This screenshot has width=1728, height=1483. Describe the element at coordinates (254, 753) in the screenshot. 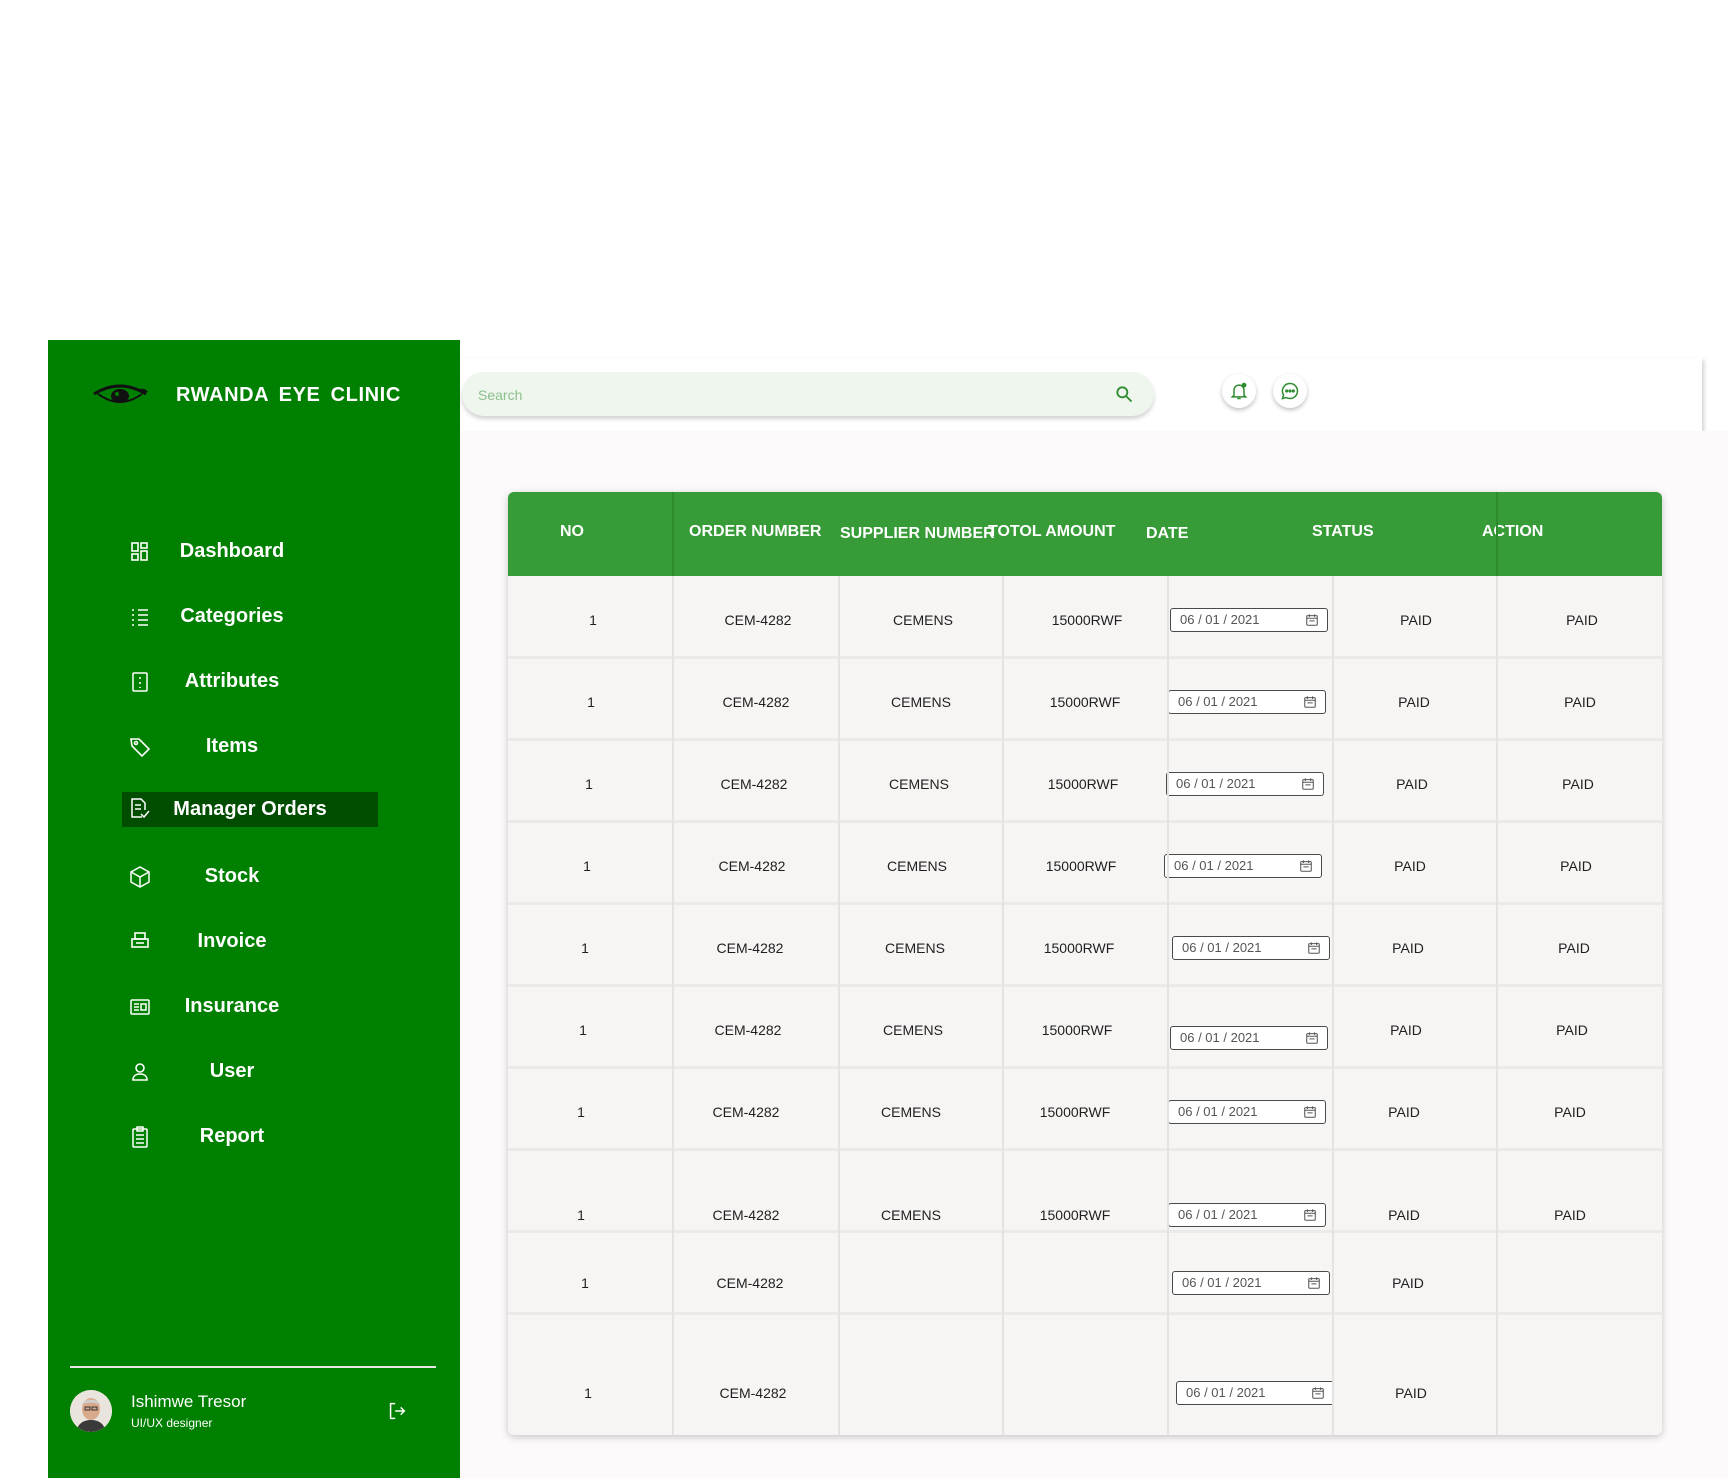

I see `sidebar-item-items: Items` at that location.